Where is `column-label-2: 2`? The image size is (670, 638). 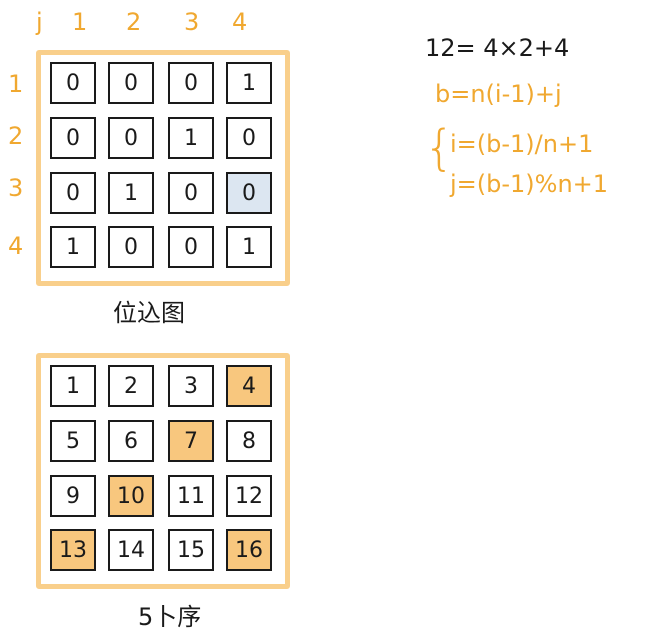 column-label-2: 2 is located at coordinates (134, 22).